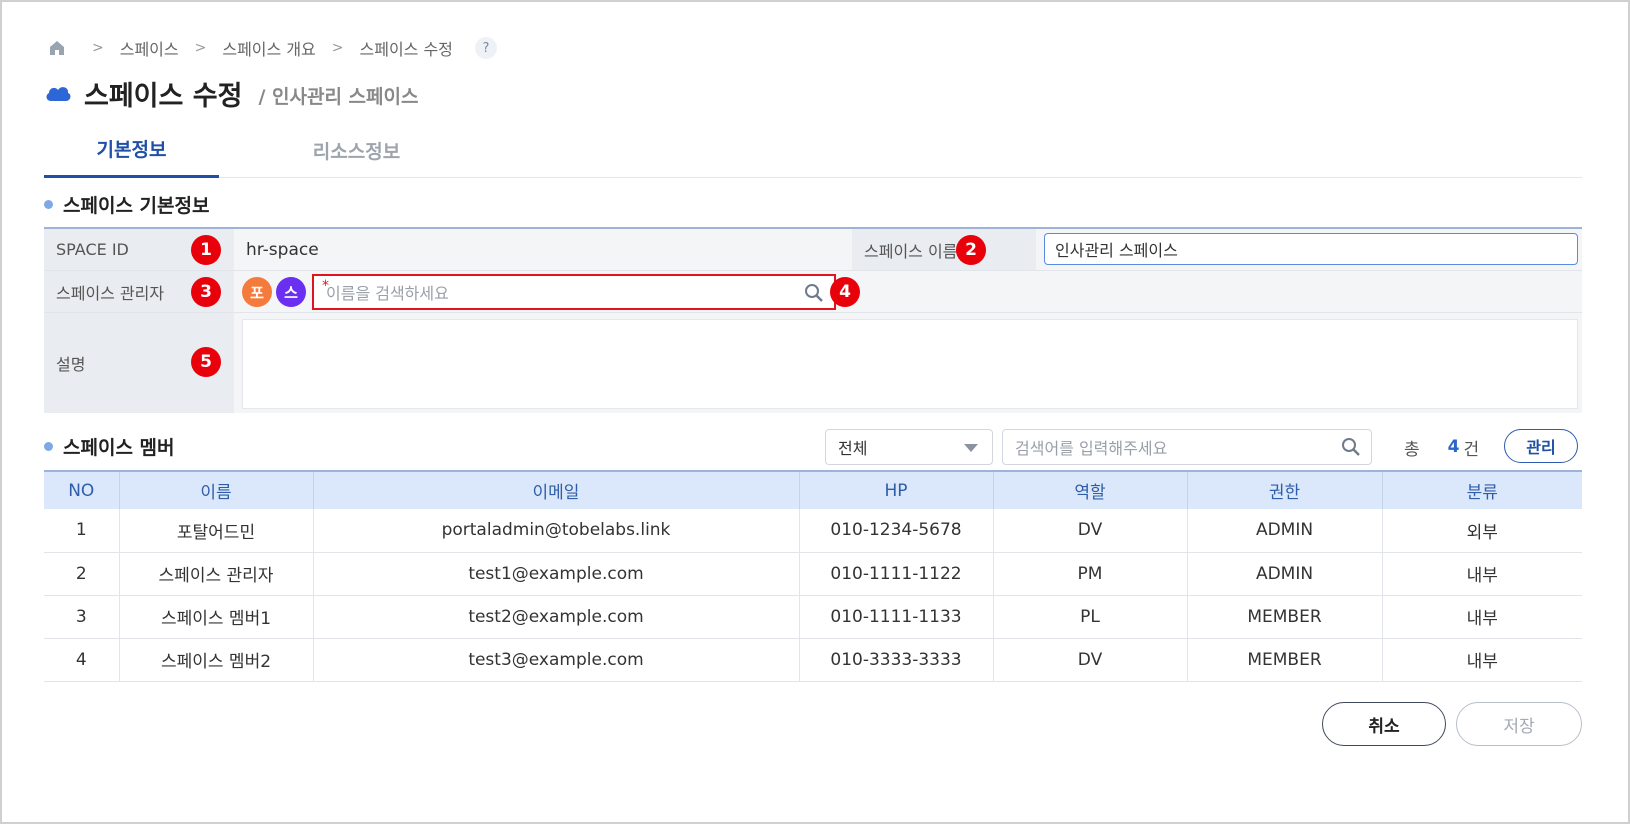 The image size is (1630, 824). I want to click on tab-bar: 기본정보 리소스정보, so click(813, 150).